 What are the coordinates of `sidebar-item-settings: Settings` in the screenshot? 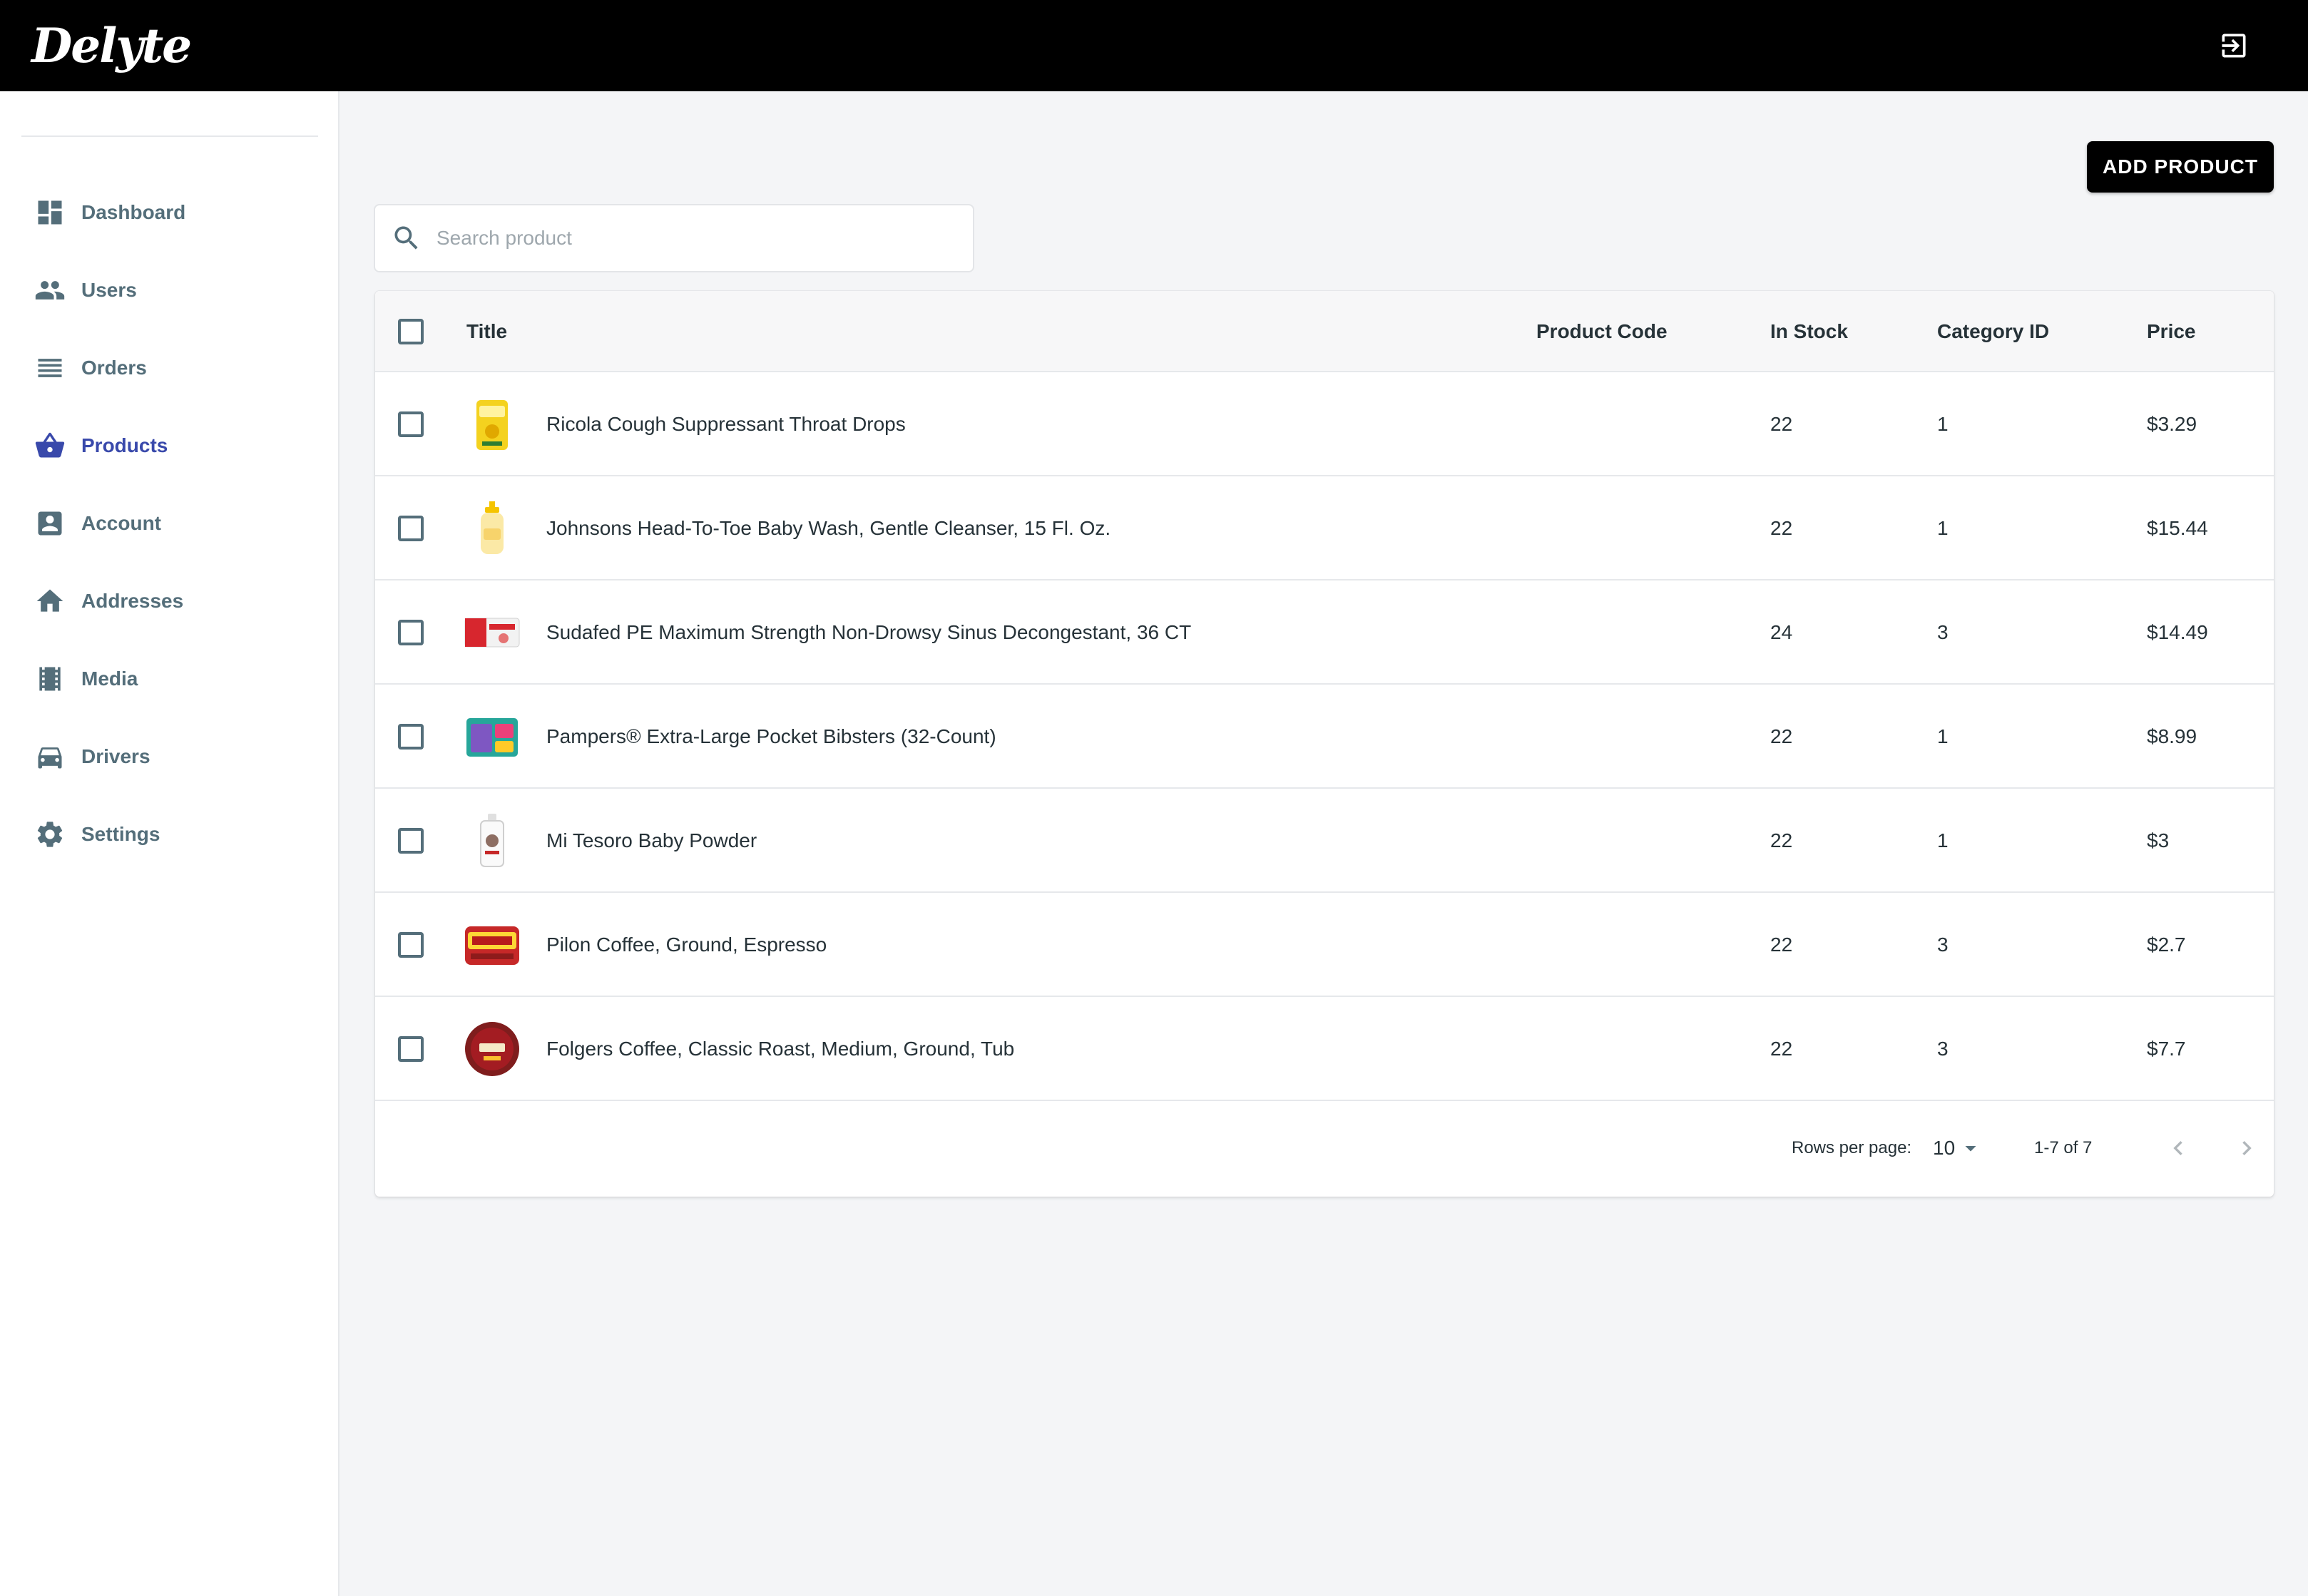 It's located at (170, 834).